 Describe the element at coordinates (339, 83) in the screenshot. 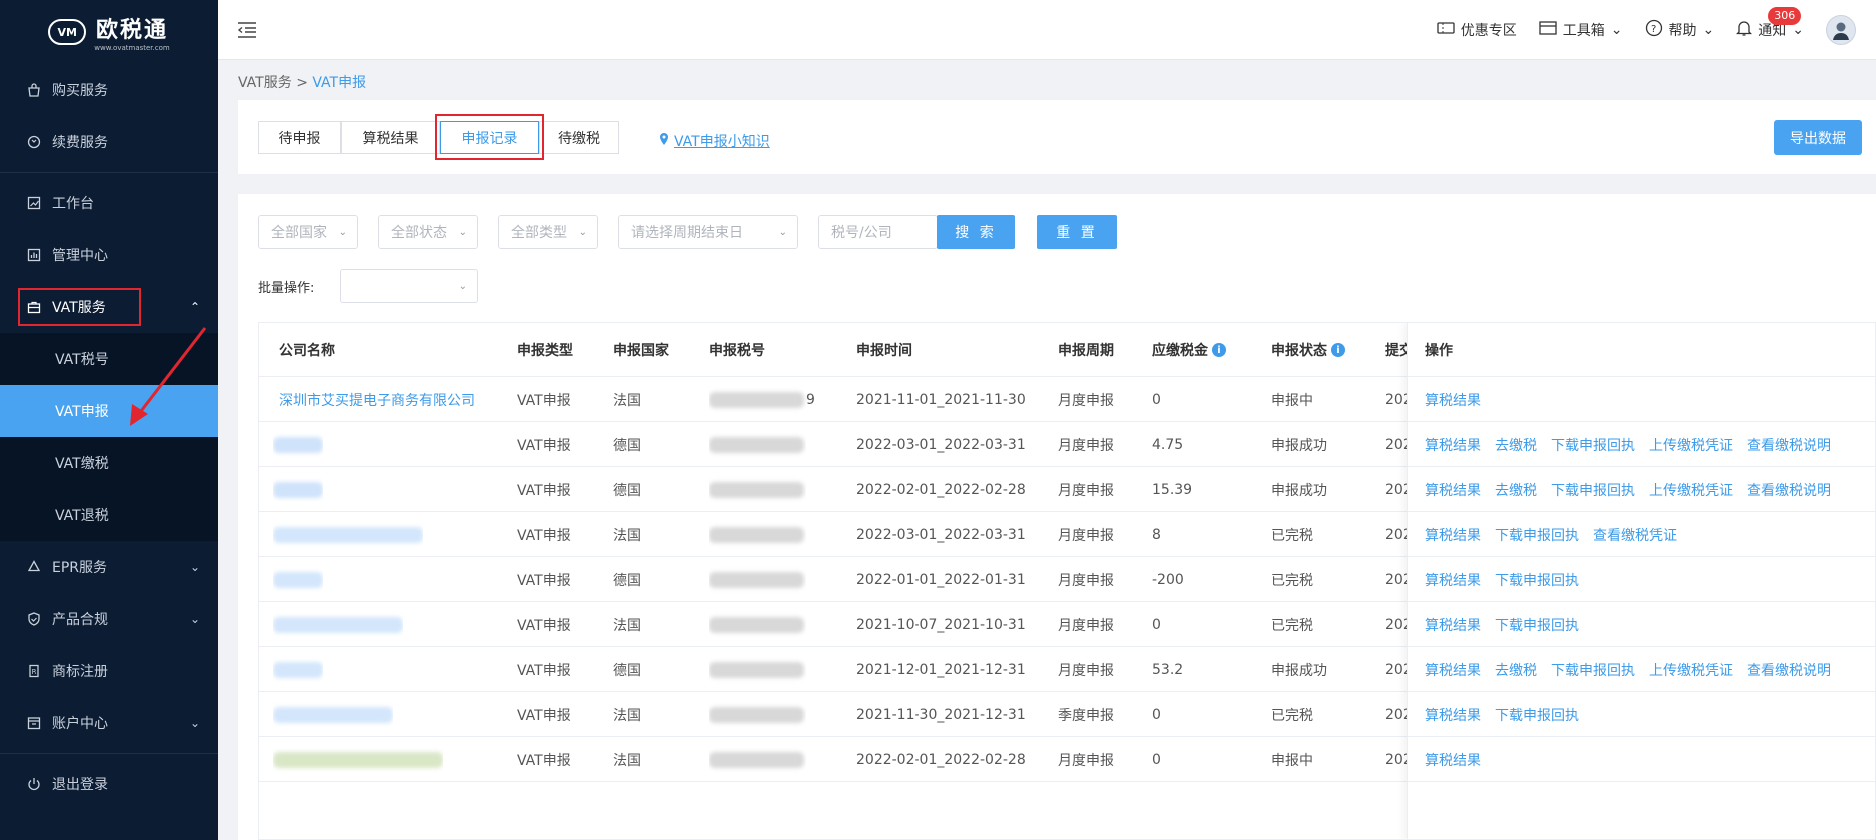

I see `breadcrumb-current: VAT申报` at that location.